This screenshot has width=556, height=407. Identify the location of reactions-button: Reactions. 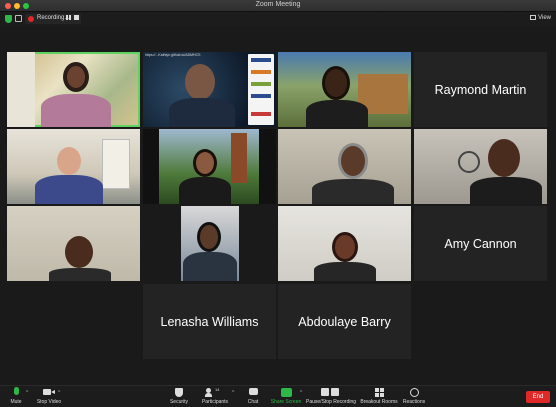
(414, 396).